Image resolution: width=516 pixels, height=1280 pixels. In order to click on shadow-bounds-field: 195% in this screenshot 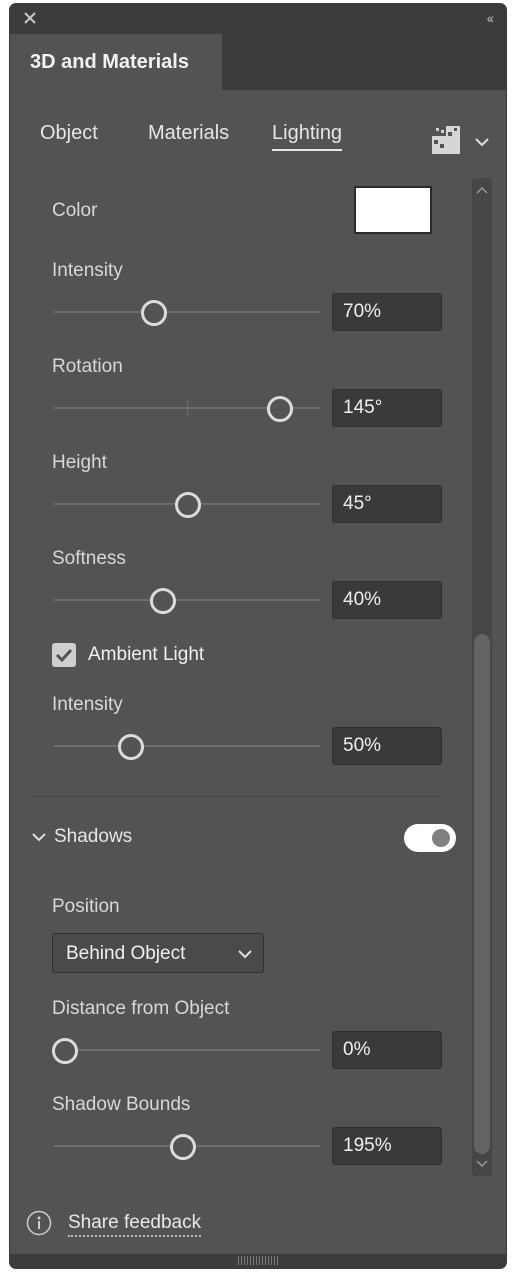, I will do `click(387, 1146)`.